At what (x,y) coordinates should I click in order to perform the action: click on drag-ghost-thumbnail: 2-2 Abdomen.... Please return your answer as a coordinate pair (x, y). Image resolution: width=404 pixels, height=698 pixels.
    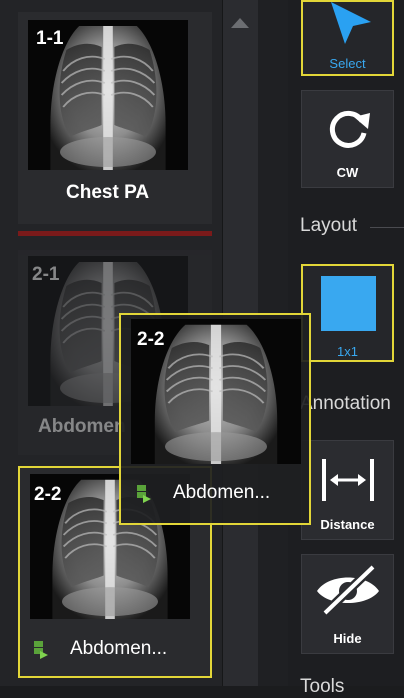
    Looking at the image, I should click on (215, 419).